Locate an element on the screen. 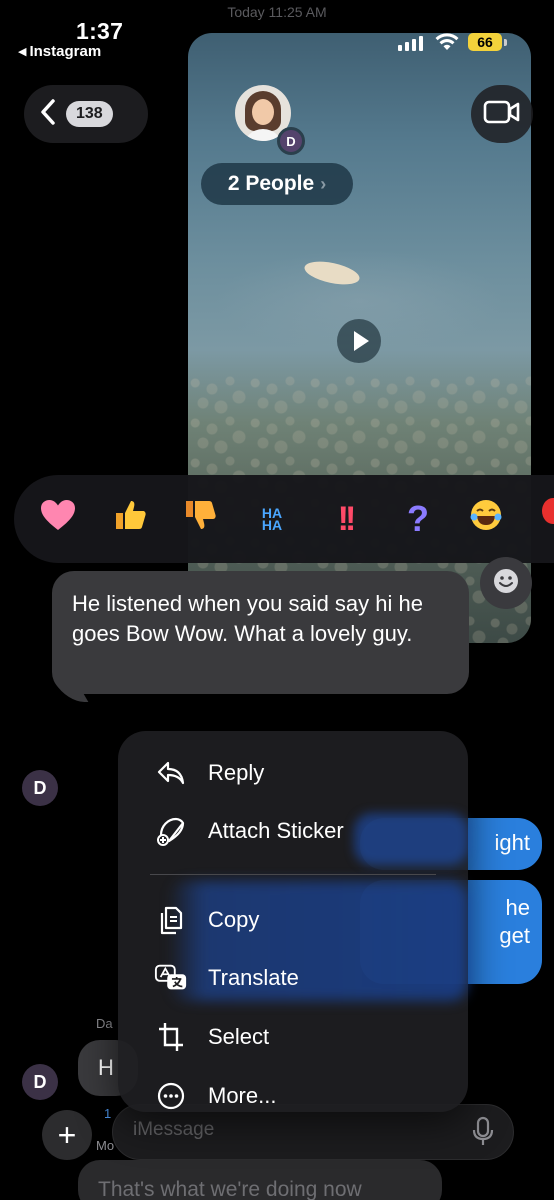 The height and width of the screenshot is (1200, 554). menu-item-translate: Translate is located at coordinates (293, 978).